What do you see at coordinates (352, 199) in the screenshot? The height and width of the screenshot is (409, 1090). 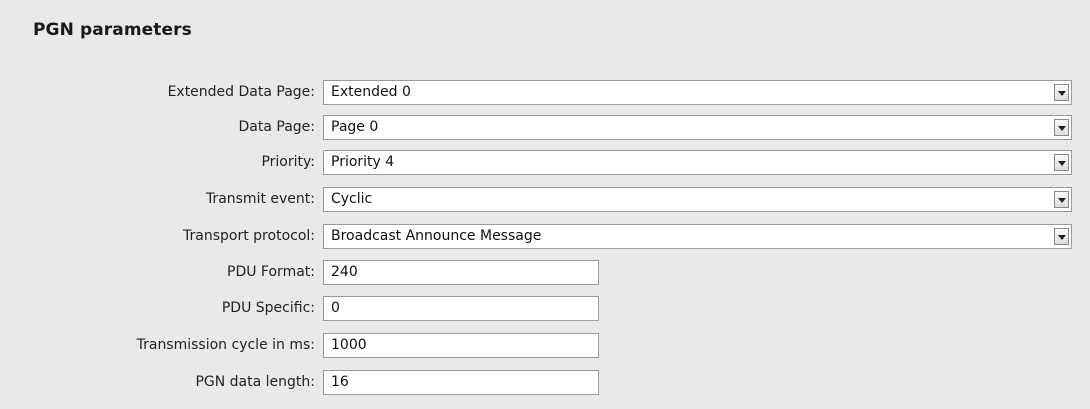 I see `transmit-event-value: Cyclic` at bounding box center [352, 199].